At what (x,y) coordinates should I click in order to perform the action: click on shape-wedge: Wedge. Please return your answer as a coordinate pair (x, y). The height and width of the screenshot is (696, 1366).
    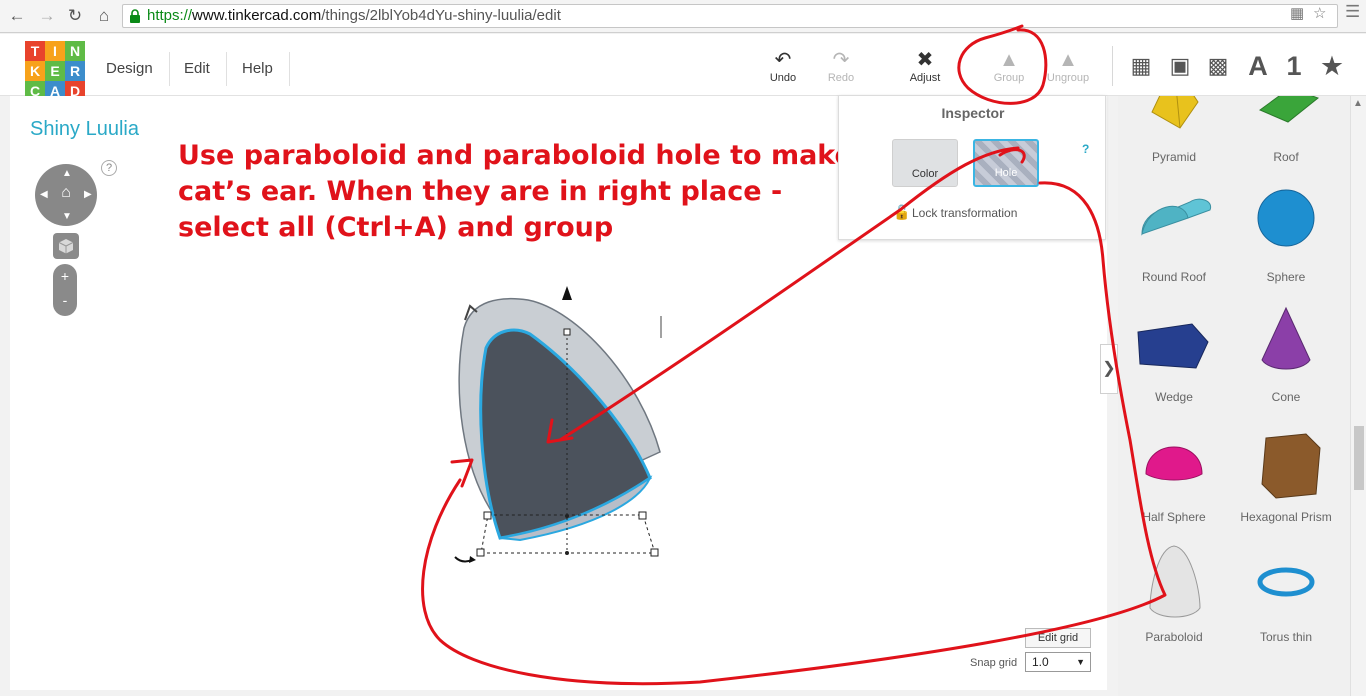
    Looking at the image, I should click on (1174, 356).